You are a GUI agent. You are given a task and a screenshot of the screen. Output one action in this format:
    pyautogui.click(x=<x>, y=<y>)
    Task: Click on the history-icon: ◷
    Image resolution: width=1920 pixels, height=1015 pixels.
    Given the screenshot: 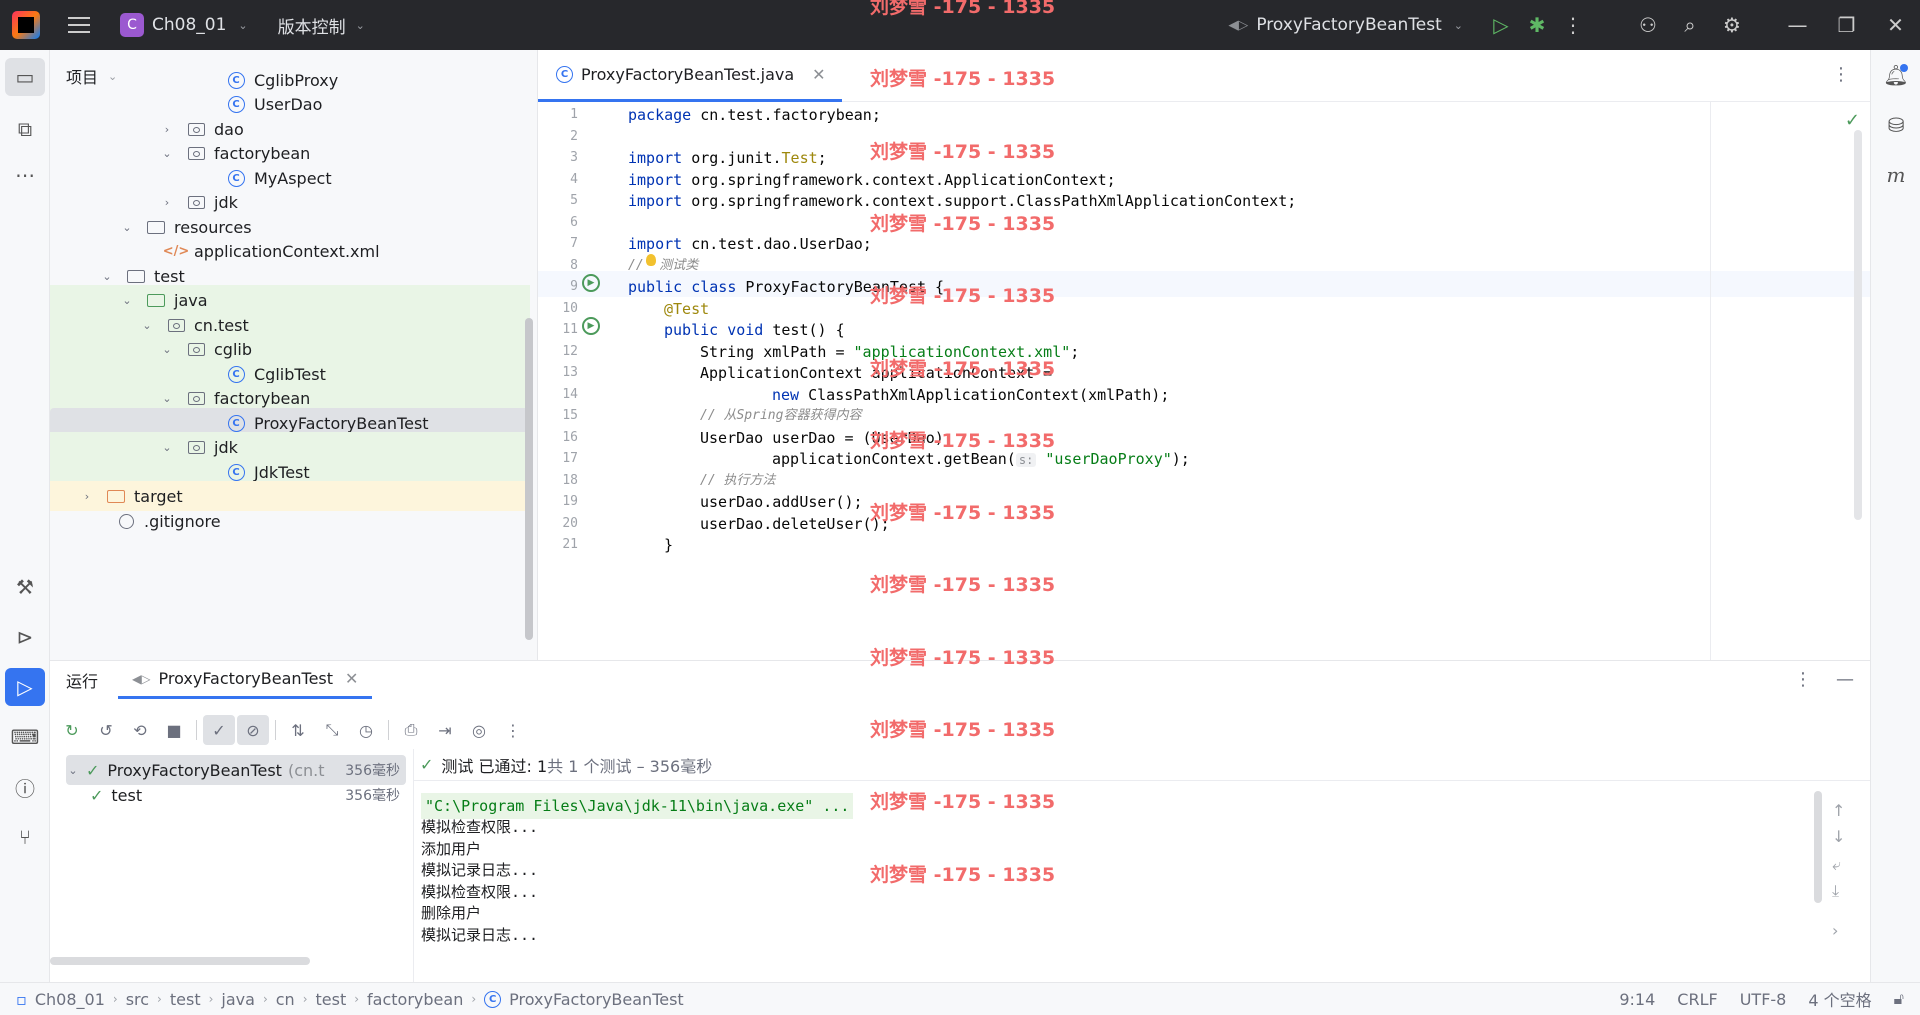 What is the action you would take?
    pyautogui.click(x=366, y=730)
    